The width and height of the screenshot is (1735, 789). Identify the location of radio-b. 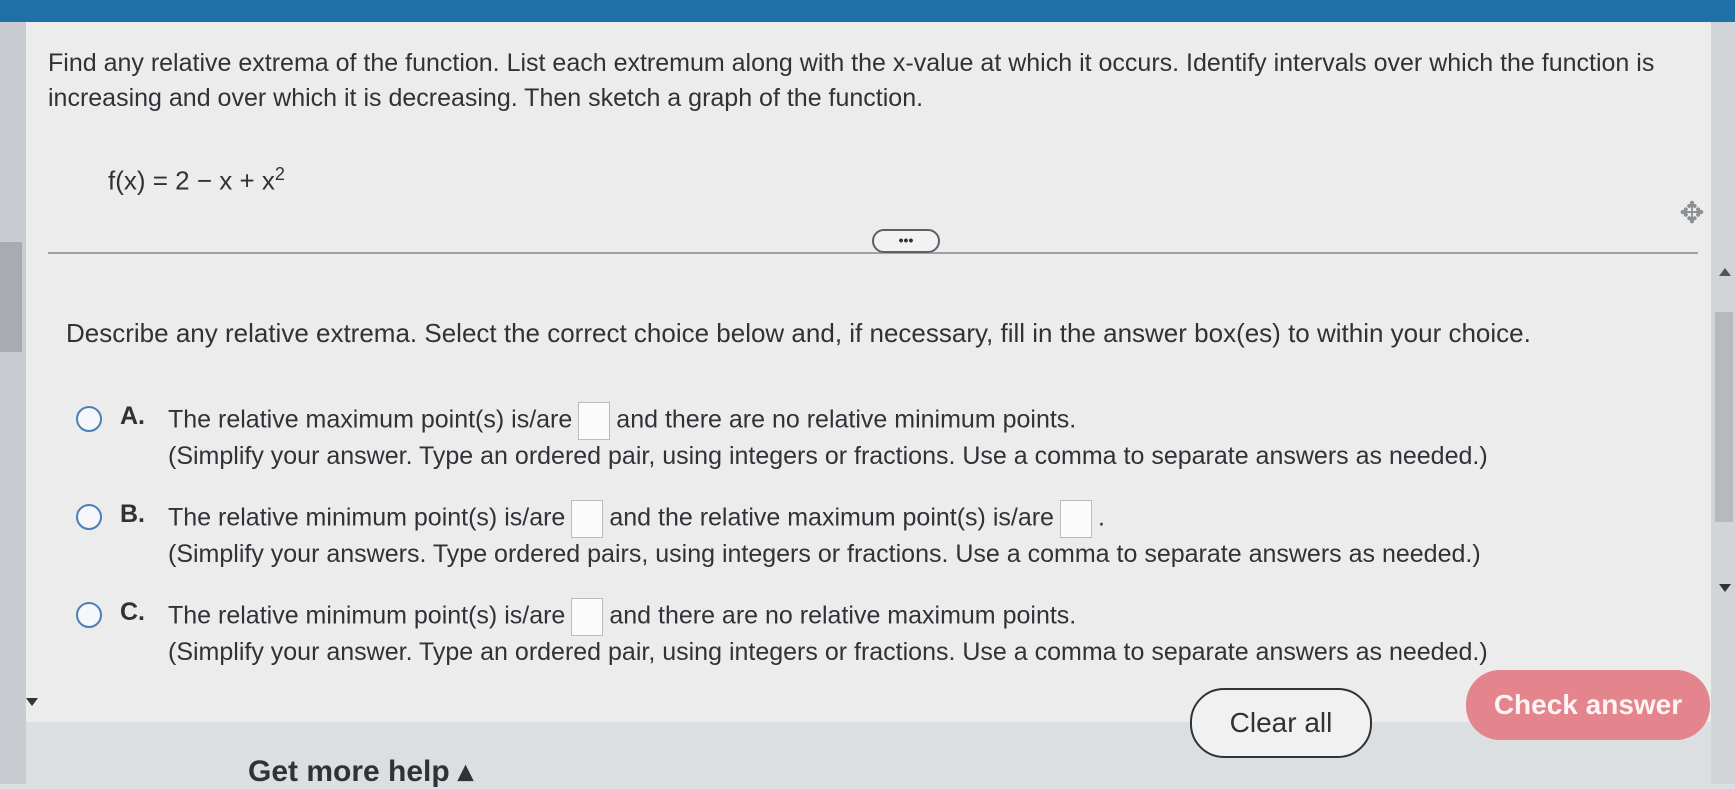
(89, 517).